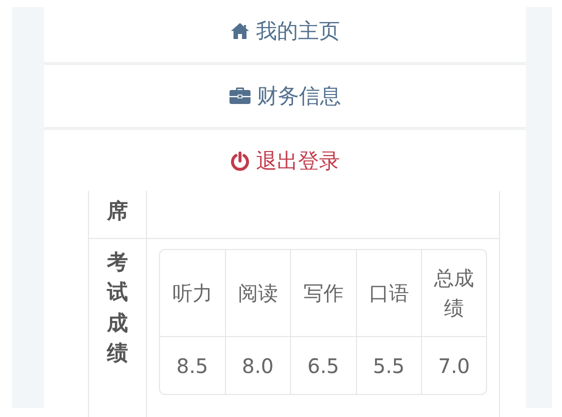 The image size is (562, 417). Describe the element at coordinates (285, 160) in the screenshot. I see `menu-item: 退出登录` at that location.